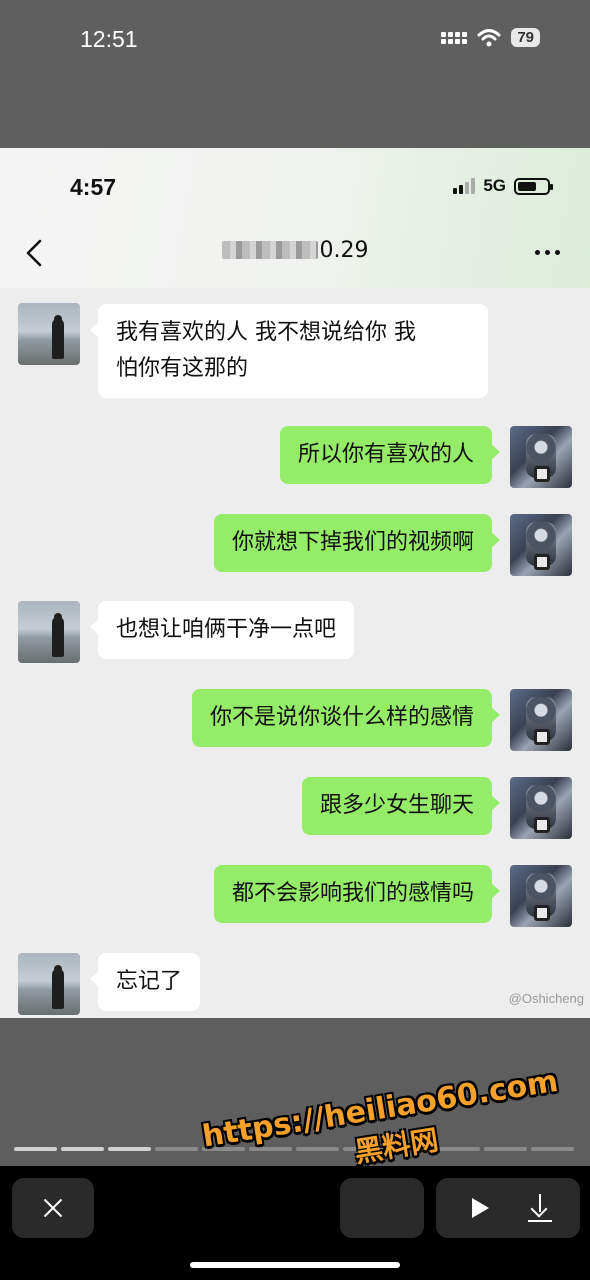 This screenshot has width=590, height=1280. What do you see at coordinates (396, 805) in the screenshot?
I see `message-text-line: 跟多少女生聊天` at bounding box center [396, 805].